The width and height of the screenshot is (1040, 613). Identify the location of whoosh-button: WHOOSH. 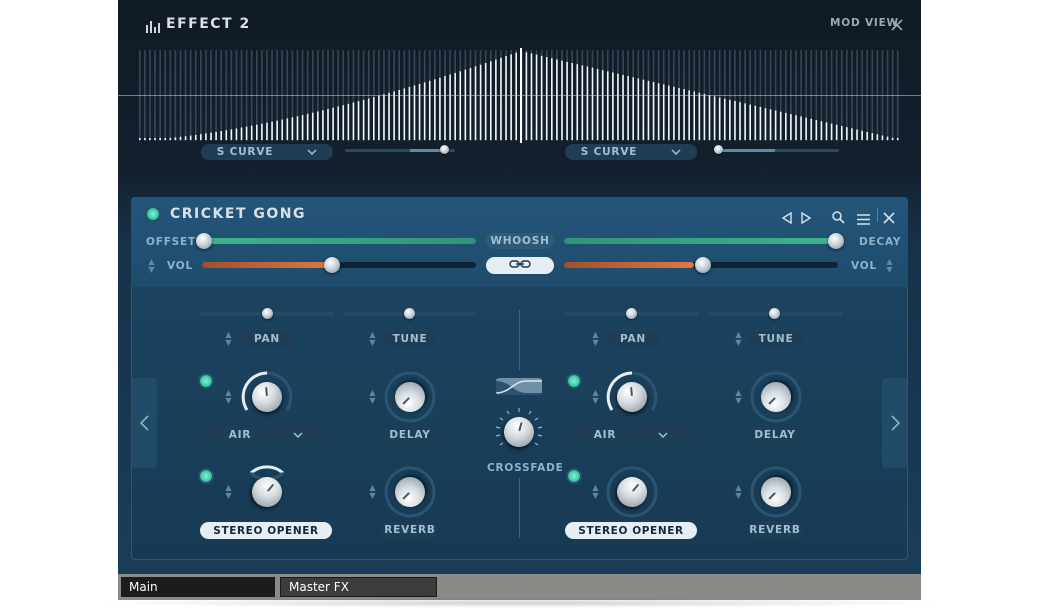
(520, 241).